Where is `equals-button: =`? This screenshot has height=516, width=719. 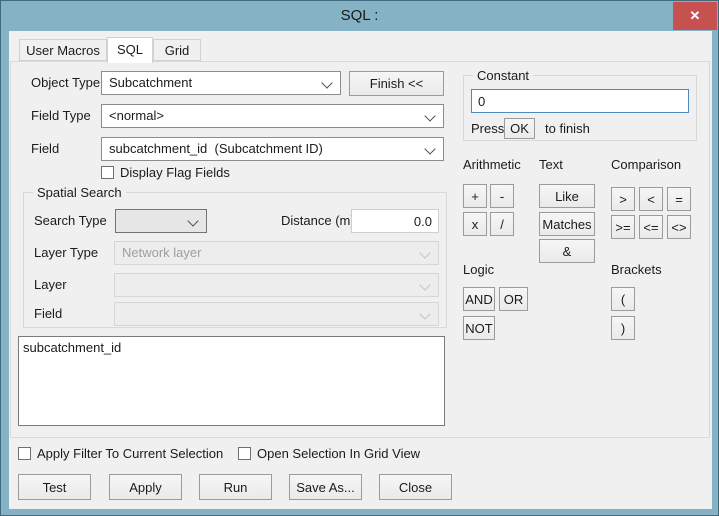 equals-button: = is located at coordinates (679, 199).